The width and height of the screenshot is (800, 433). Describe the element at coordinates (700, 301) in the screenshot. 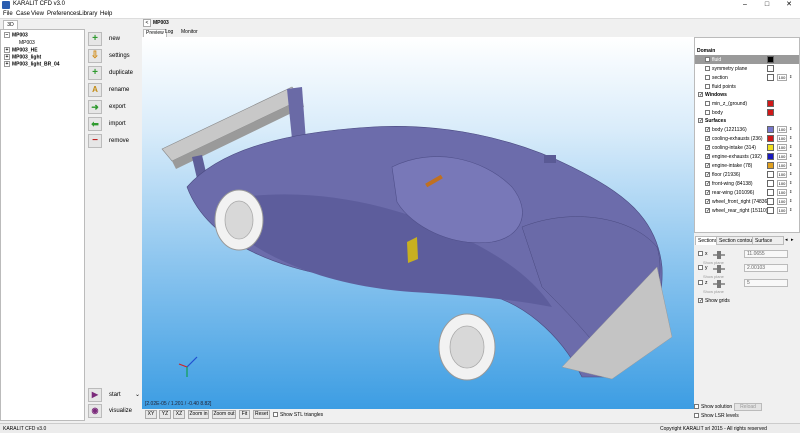

I see `show-grids-checkbox: ✓` at that location.